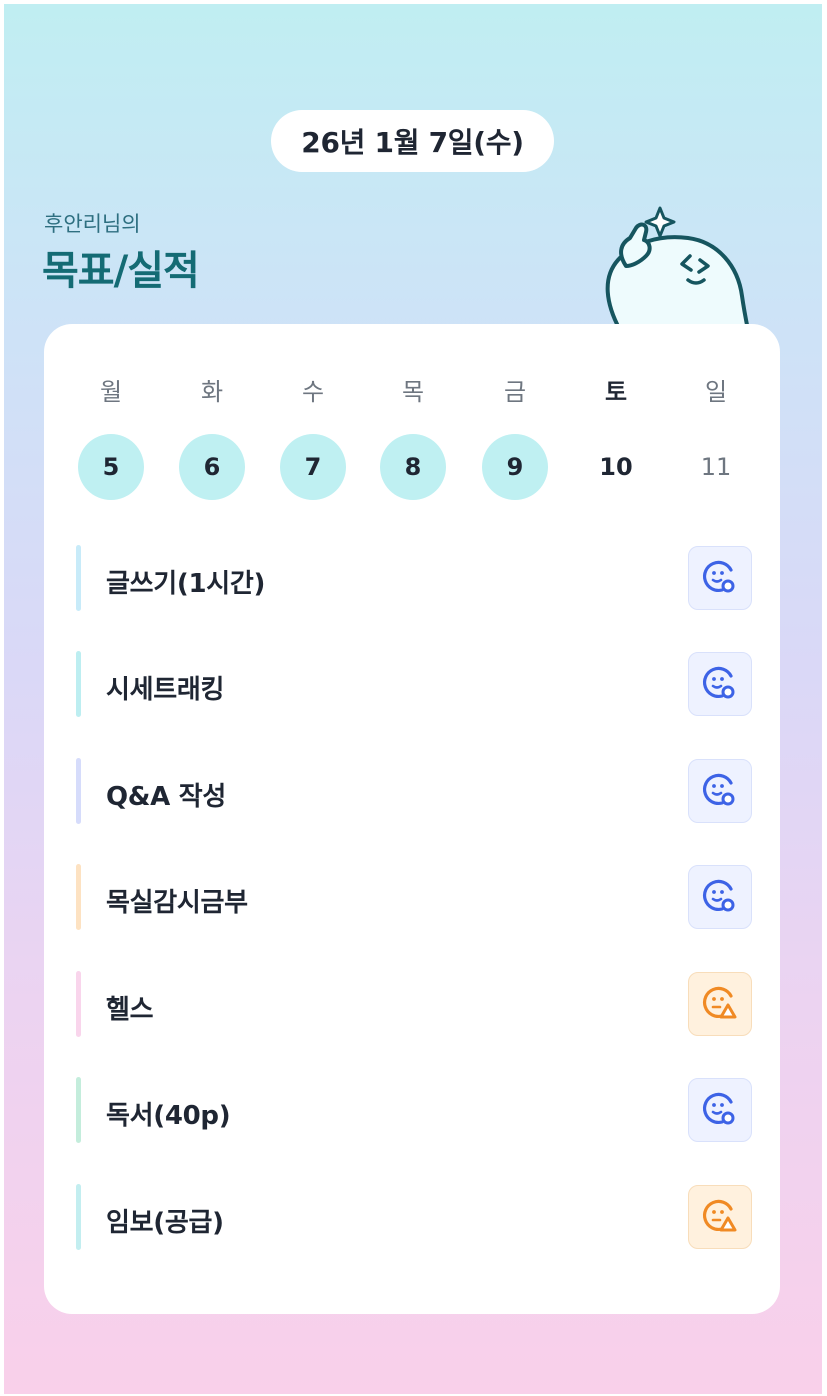 The width and height of the screenshot is (827, 1396). I want to click on day-number-button: 9, so click(515, 467).